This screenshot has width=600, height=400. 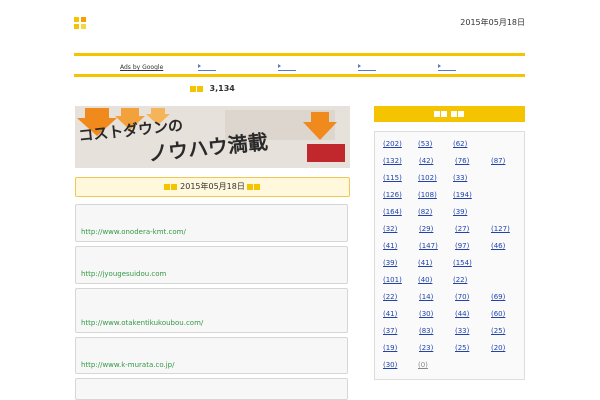 What do you see at coordinates (299, 65) in the screenshot?
I see `ad-strip: Ads by Google` at bounding box center [299, 65].